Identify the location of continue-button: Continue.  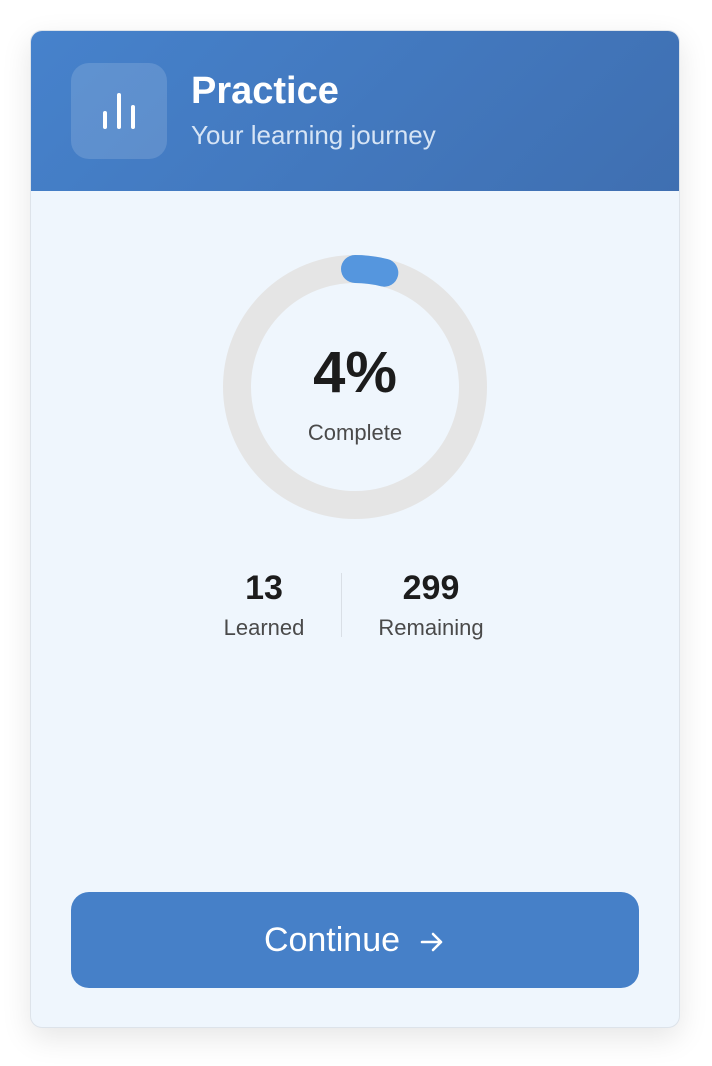
(355, 940).